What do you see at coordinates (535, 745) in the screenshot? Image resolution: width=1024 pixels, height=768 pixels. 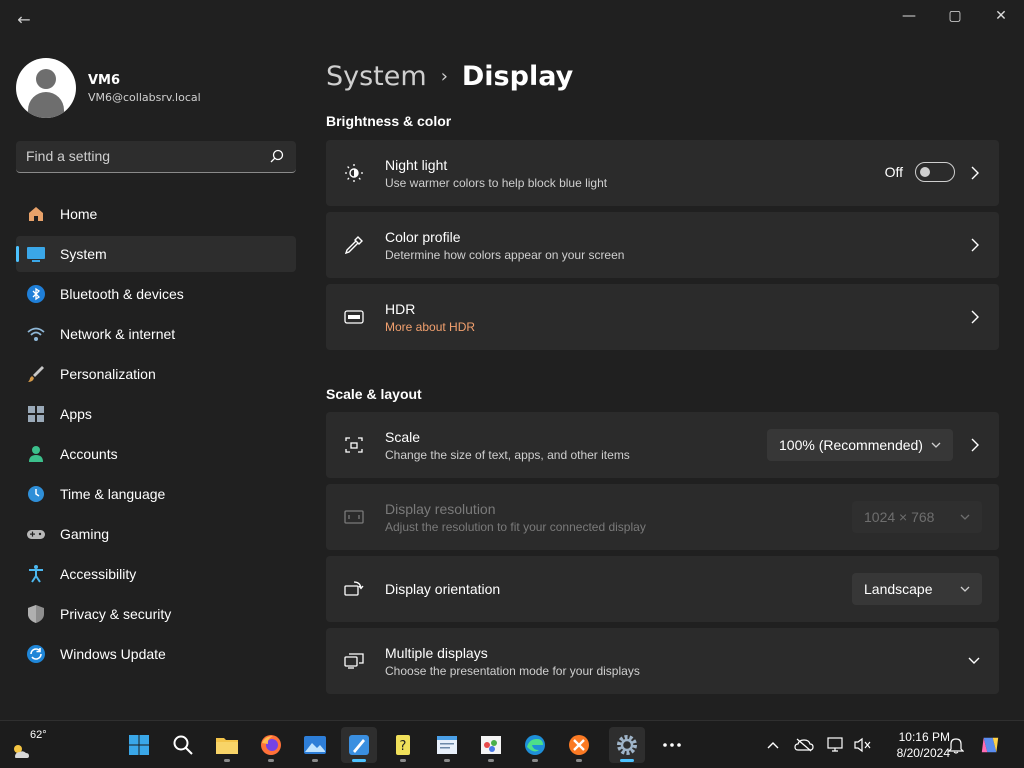 I see `taskbar-edge` at bounding box center [535, 745].